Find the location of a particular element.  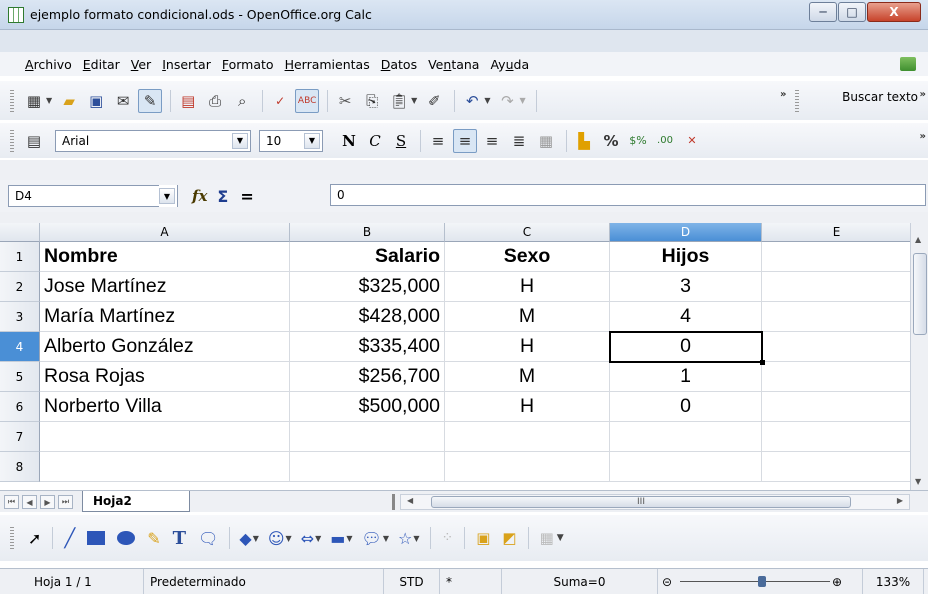

menu-ayuda: Ayuda is located at coordinates (509, 64).